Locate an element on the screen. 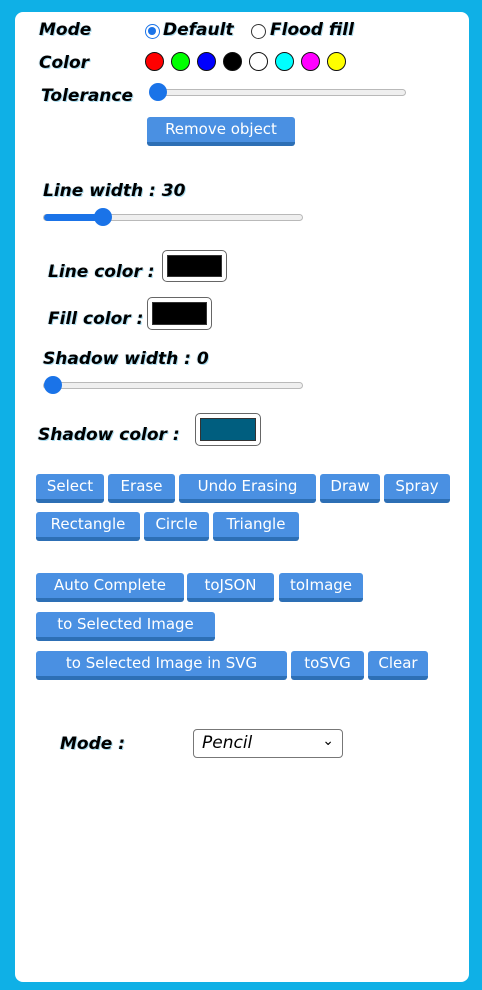  line-width-label: Line width : 30 is located at coordinates (114, 191).